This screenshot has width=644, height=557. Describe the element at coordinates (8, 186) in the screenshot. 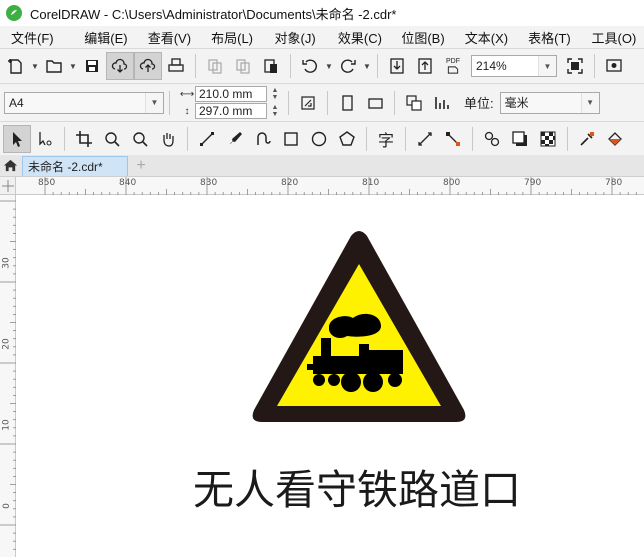

I see `ruler-origin` at that location.